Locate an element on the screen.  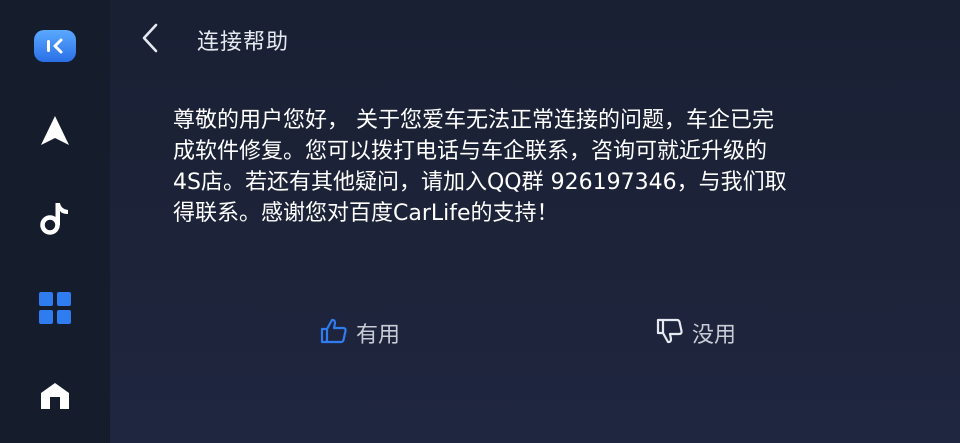
thumbs-up-icon is located at coordinates (334, 333).